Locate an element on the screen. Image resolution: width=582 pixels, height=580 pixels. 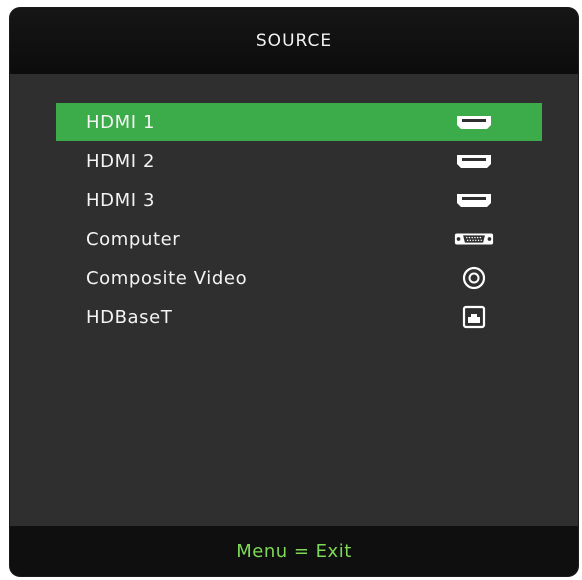
source-item-composite-video: Composite Video is located at coordinates (299, 278).